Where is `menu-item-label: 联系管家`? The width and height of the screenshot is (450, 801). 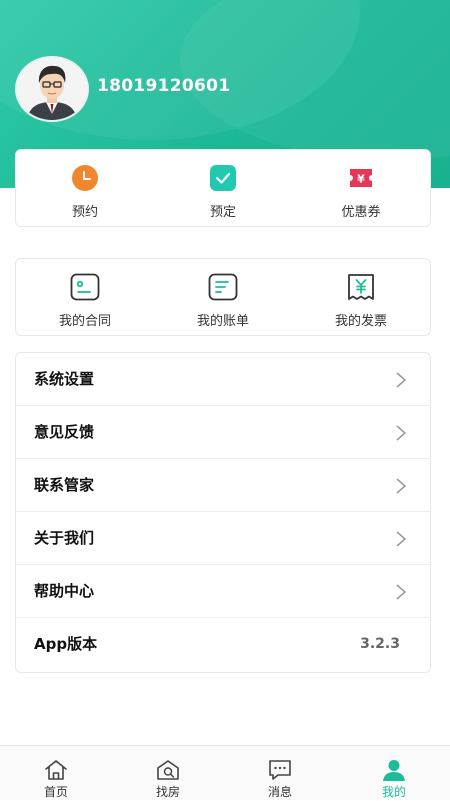 menu-item-label: 联系管家 is located at coordinates (64, 485).